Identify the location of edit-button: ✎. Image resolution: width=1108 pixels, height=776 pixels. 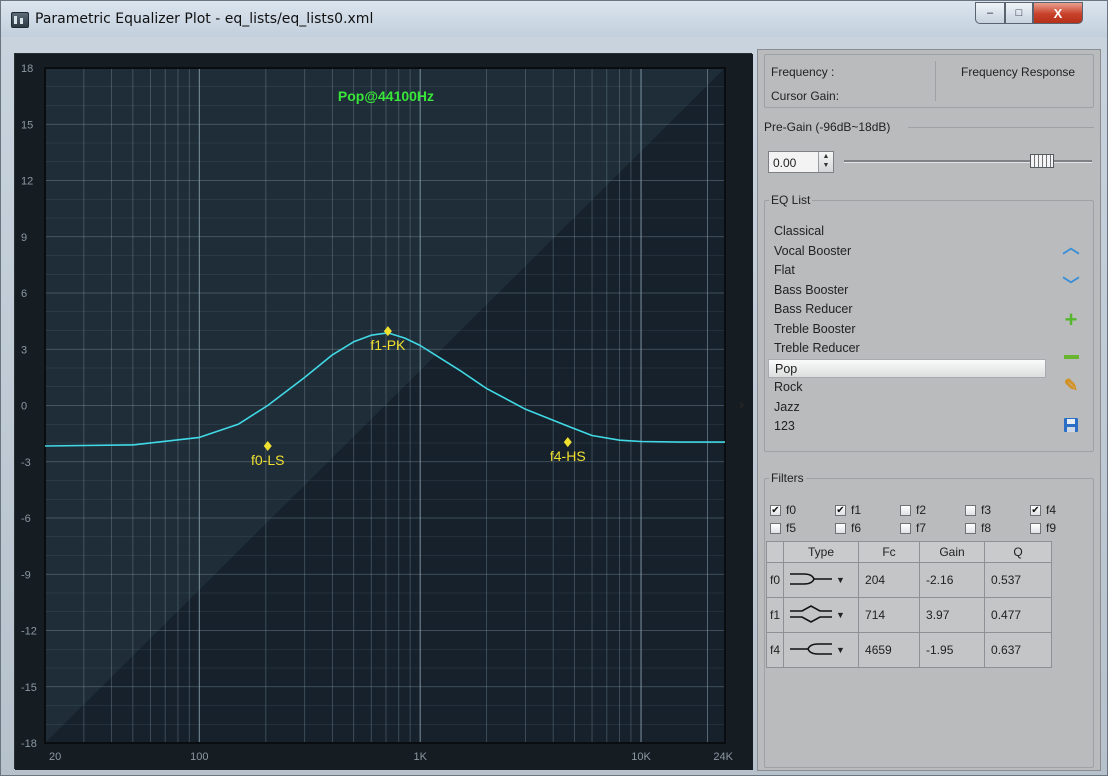
(1071, 386).